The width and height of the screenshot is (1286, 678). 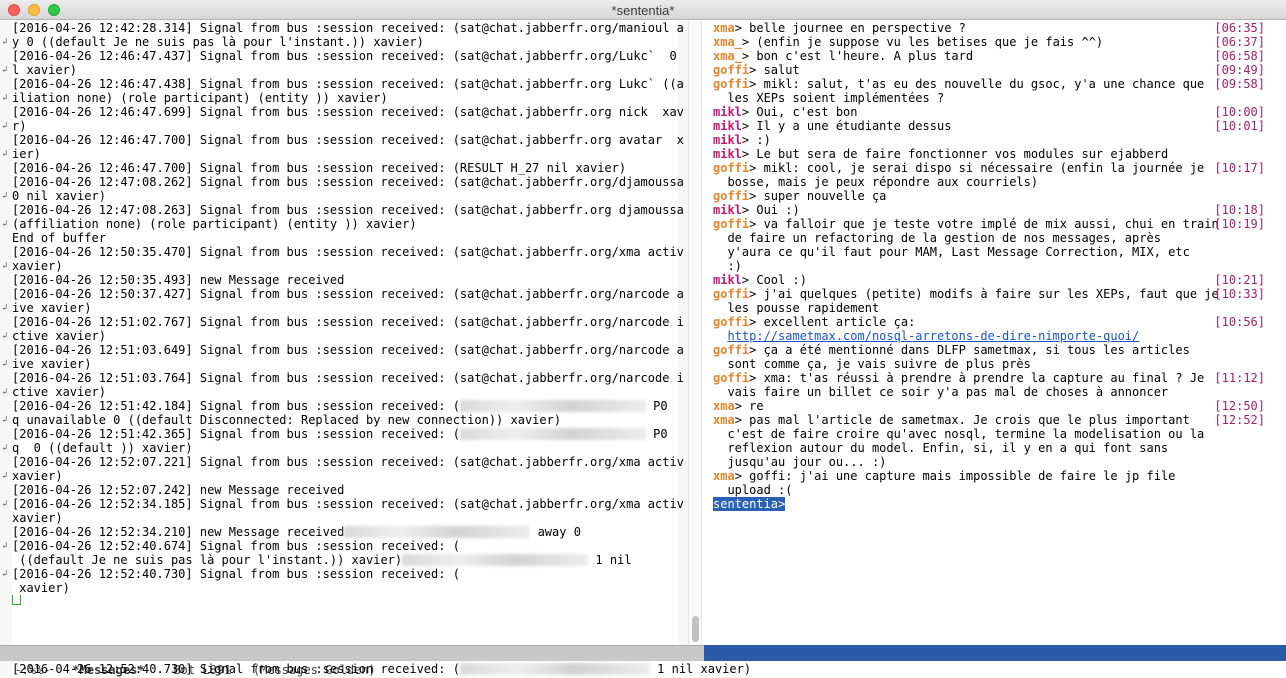 What do you see at coordinates (781, 70) in the screenshot?
I see `chat-text: salut` at bounding box center [781, 70].